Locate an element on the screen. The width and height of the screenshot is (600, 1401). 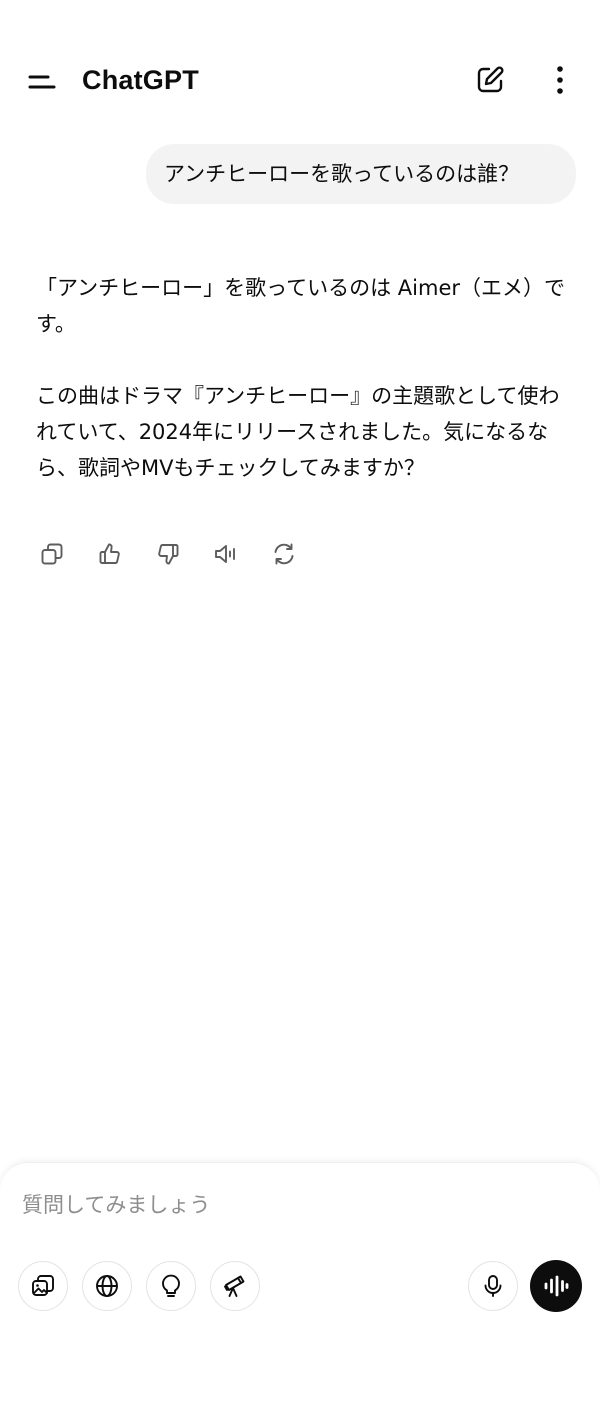
more-vertical-icon is located at coordinates (560, 80).